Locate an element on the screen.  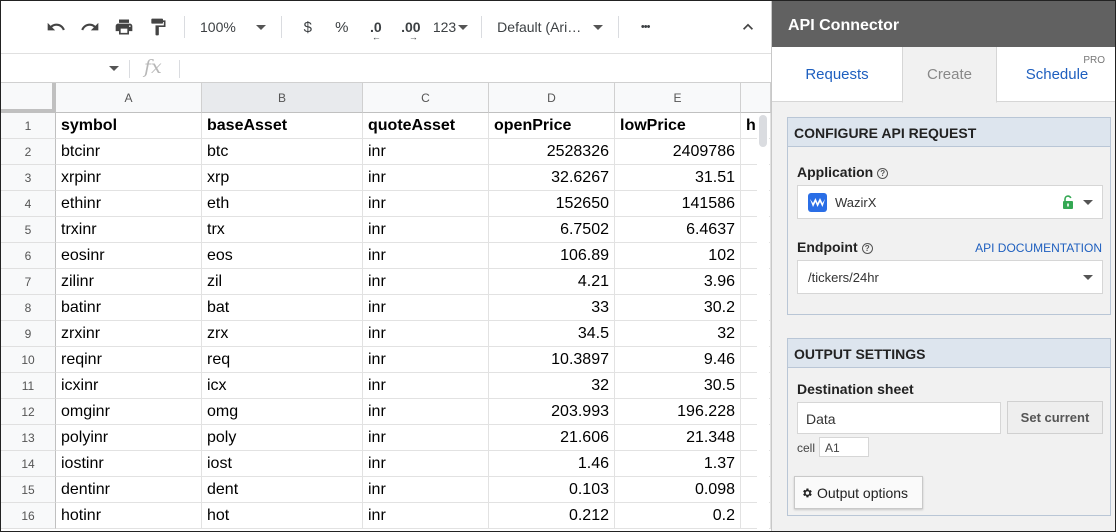
cell: ethinr is located at coordinates (129, 204).